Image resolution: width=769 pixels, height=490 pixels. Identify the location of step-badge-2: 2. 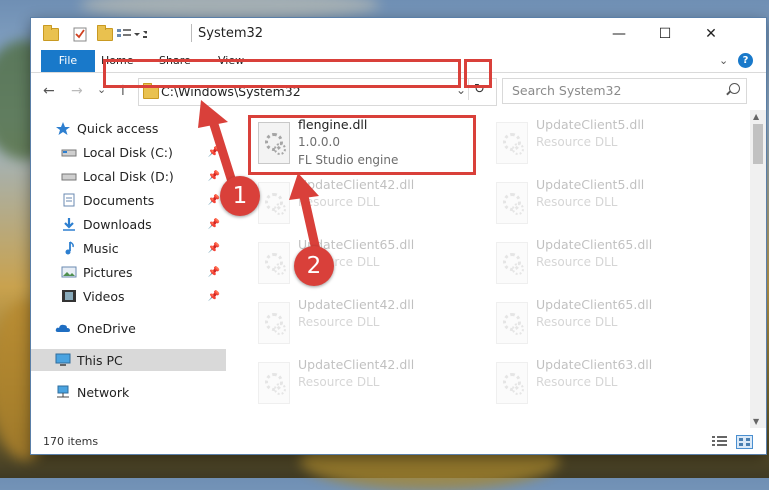
(314, 266).